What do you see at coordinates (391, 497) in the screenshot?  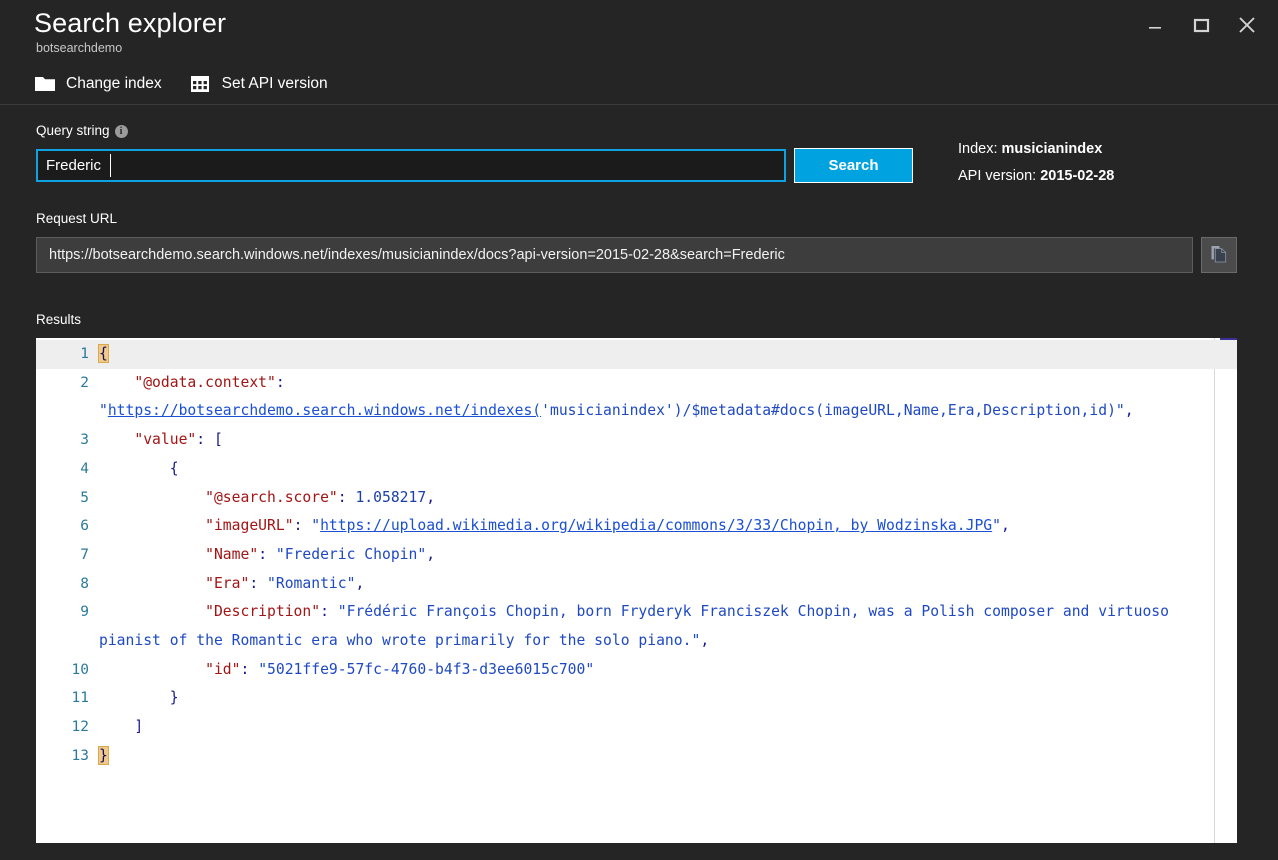 I see `code-token: 1.058217` at bounding box center [391, 497].